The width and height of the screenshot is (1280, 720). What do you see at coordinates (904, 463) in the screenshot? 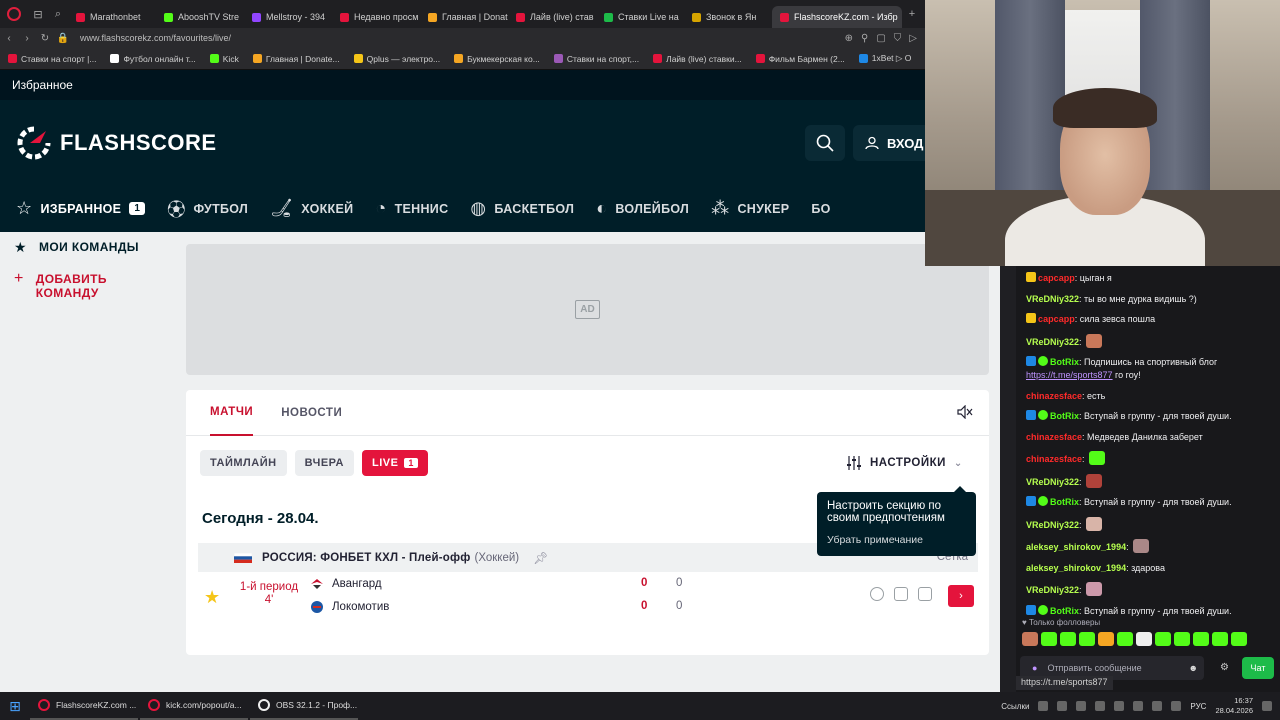
I see `settings-button: НАСТРОЙКИ ⌄` at bounding box center [904, 463].